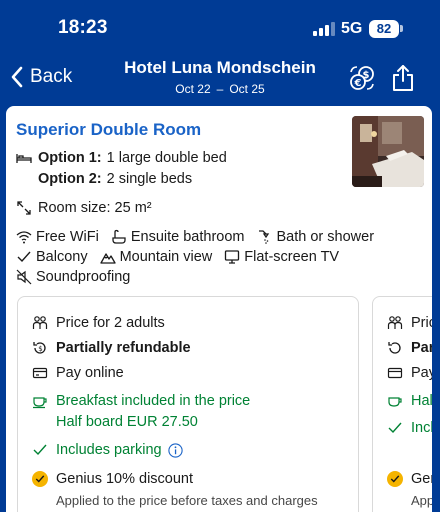  I want to click on bed-option-1-label: Option 1:, so click(70, 158).